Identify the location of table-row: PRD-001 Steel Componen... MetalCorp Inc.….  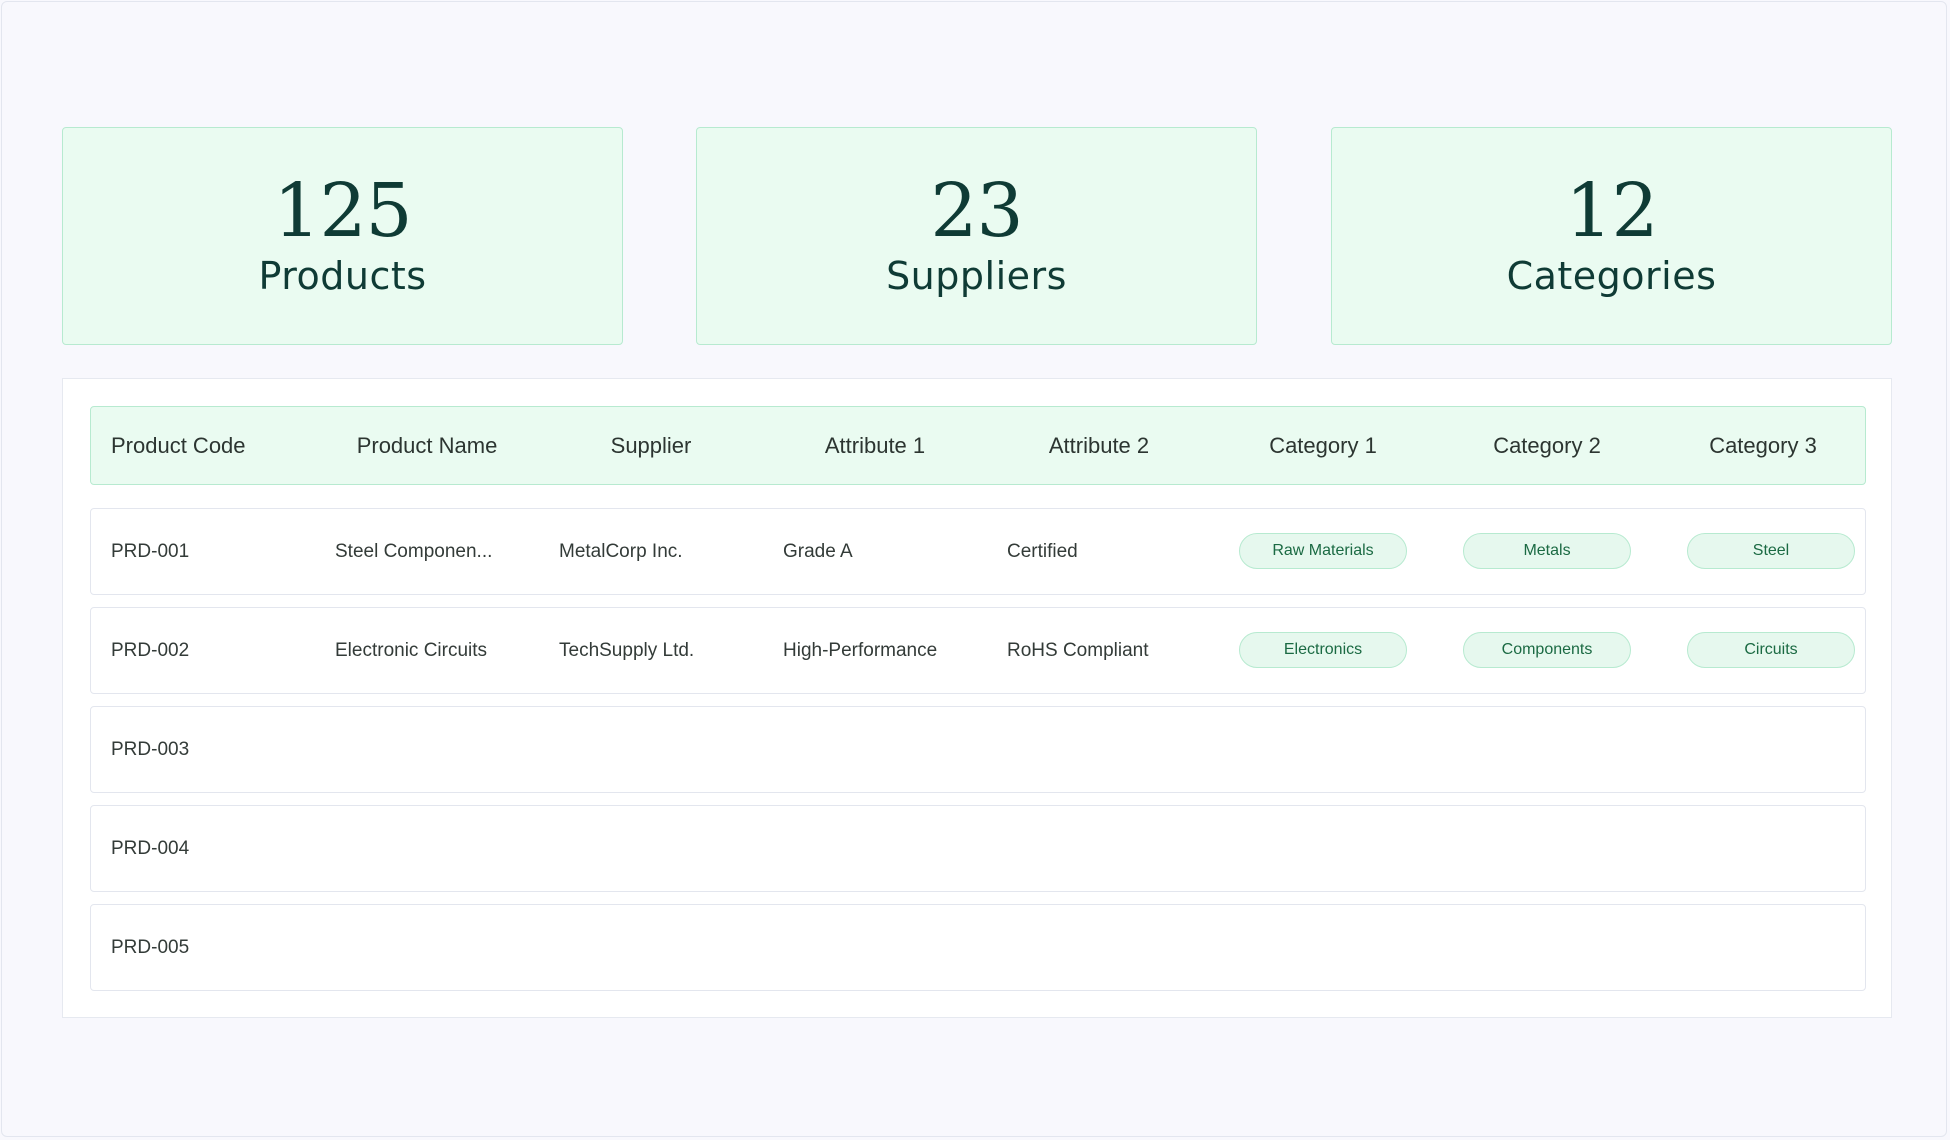
(978, 551).